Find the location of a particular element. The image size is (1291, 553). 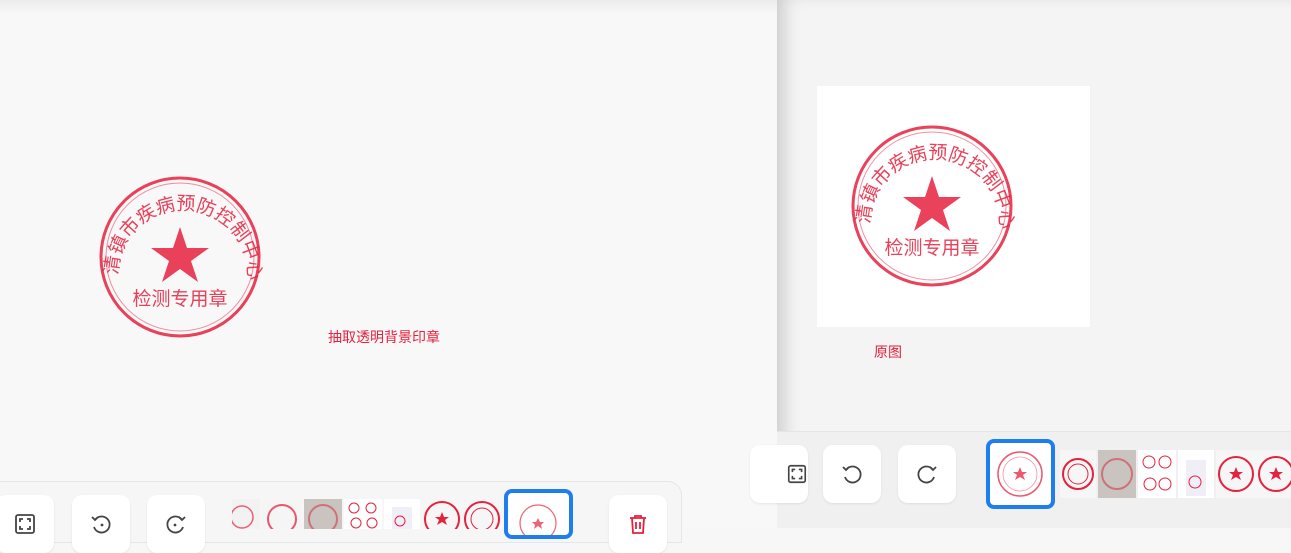

original-caption: 原图 is located at coordinates (888, 353).